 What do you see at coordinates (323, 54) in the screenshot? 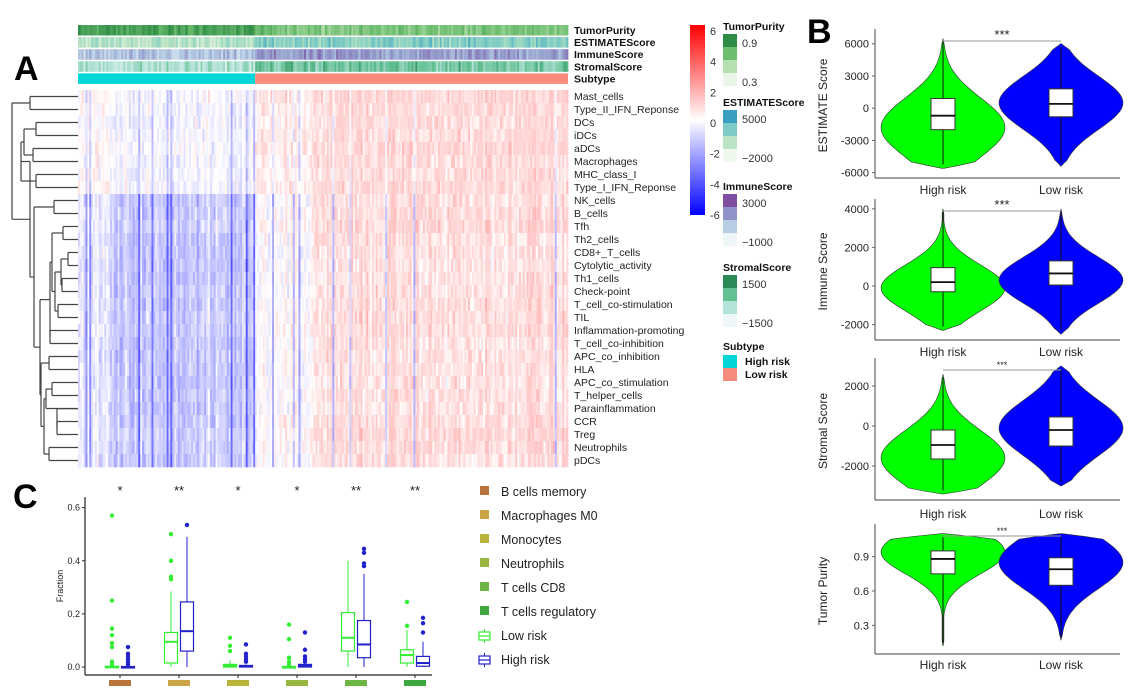
I see `annotation-tracks` at bounding box center [323, 54].